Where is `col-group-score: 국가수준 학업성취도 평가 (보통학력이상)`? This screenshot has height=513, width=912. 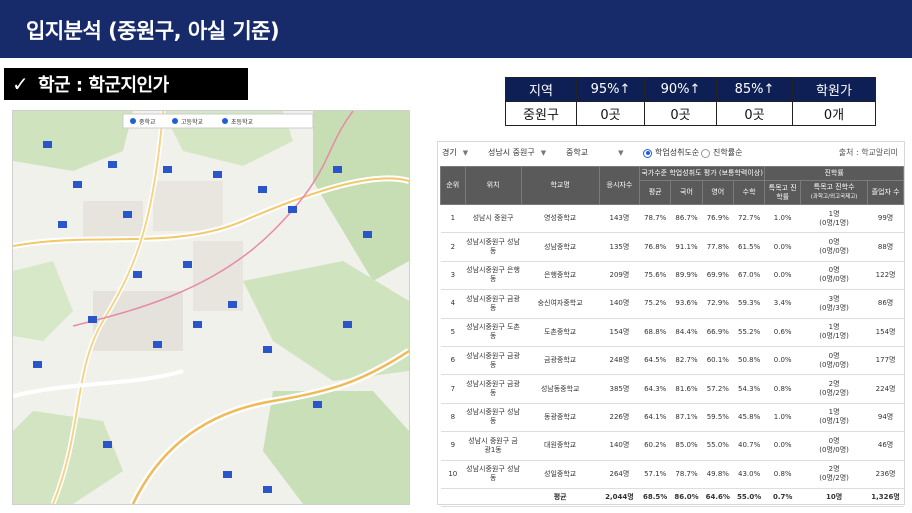 col-group-score: 국가수준 학업성취도 평가 (보통학력이상) is located at coordinates (702, 173).